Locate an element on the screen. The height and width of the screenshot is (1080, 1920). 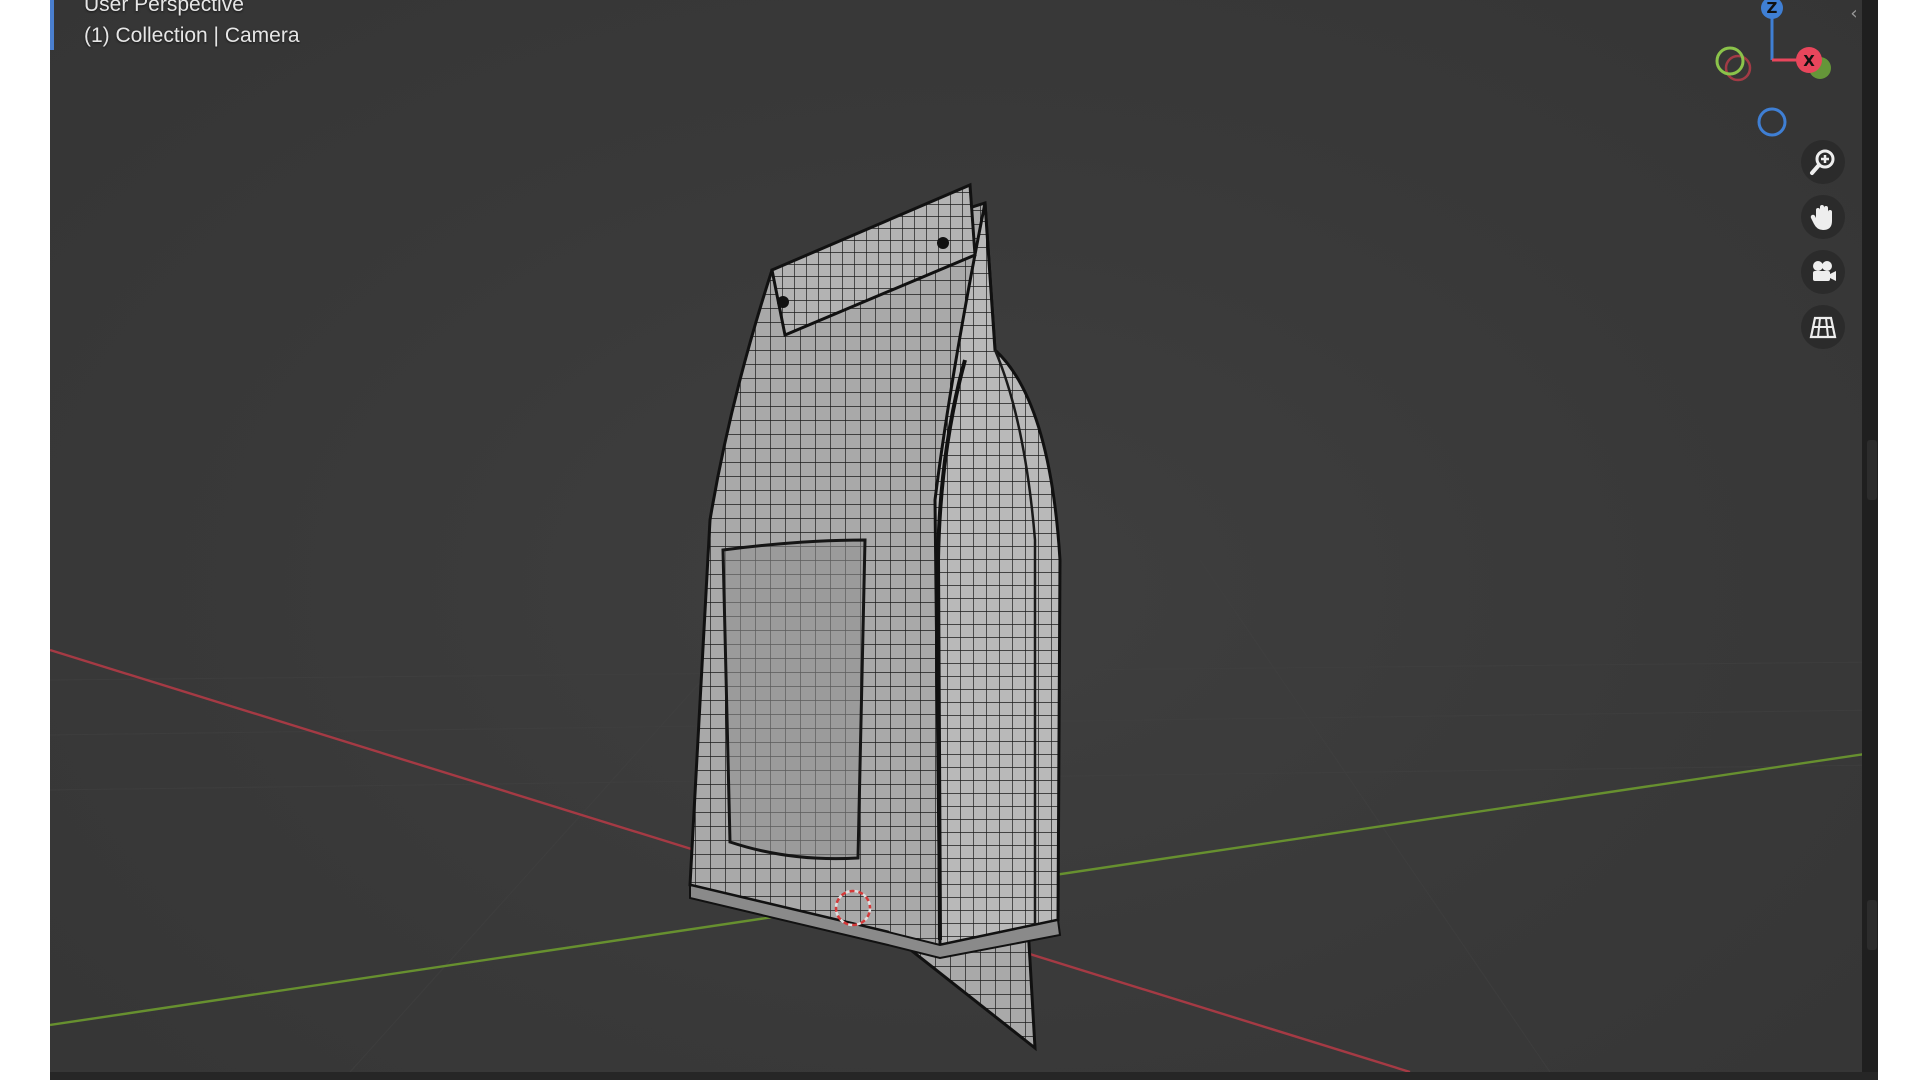
camera-view-button is located at coordinates (1823, 272).